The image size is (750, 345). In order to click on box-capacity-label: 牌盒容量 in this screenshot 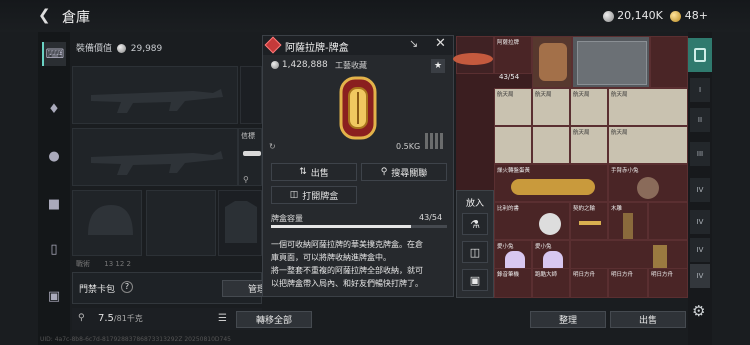, I will do `click(287, 218)`.